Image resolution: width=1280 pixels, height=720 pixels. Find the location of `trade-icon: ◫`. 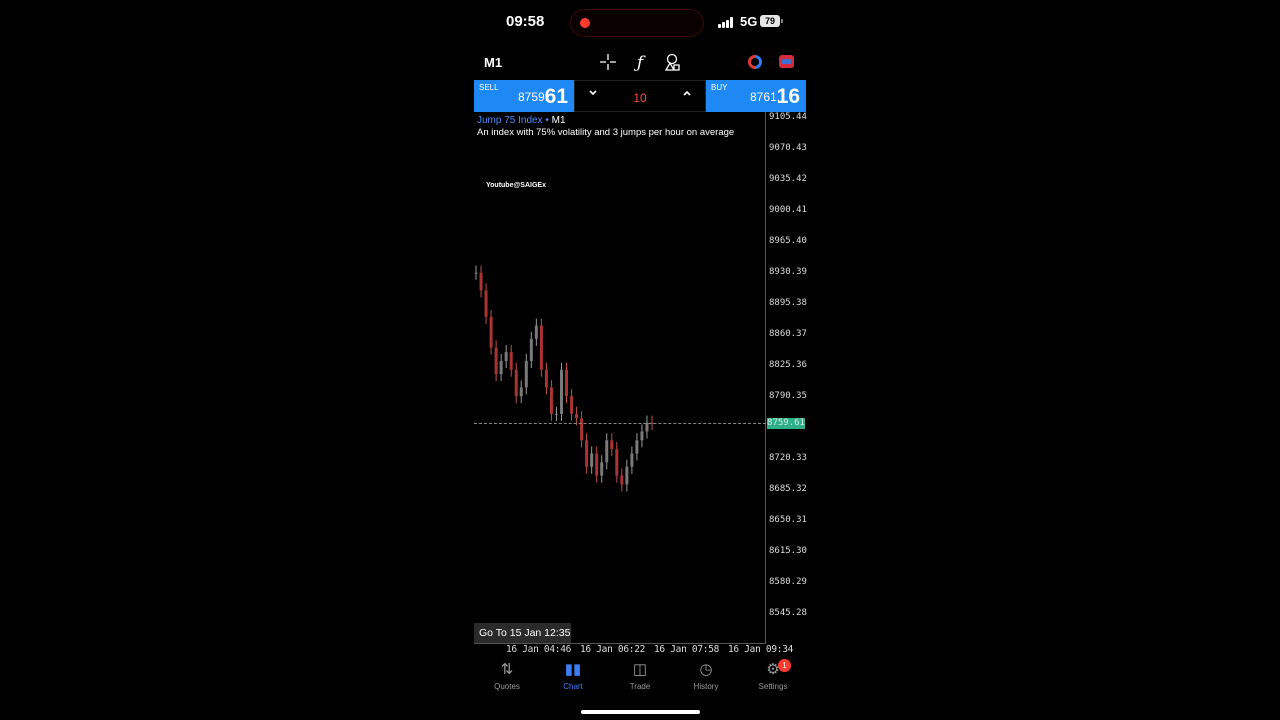

trade-icon: ◫ is located at coordinates (640, 669).